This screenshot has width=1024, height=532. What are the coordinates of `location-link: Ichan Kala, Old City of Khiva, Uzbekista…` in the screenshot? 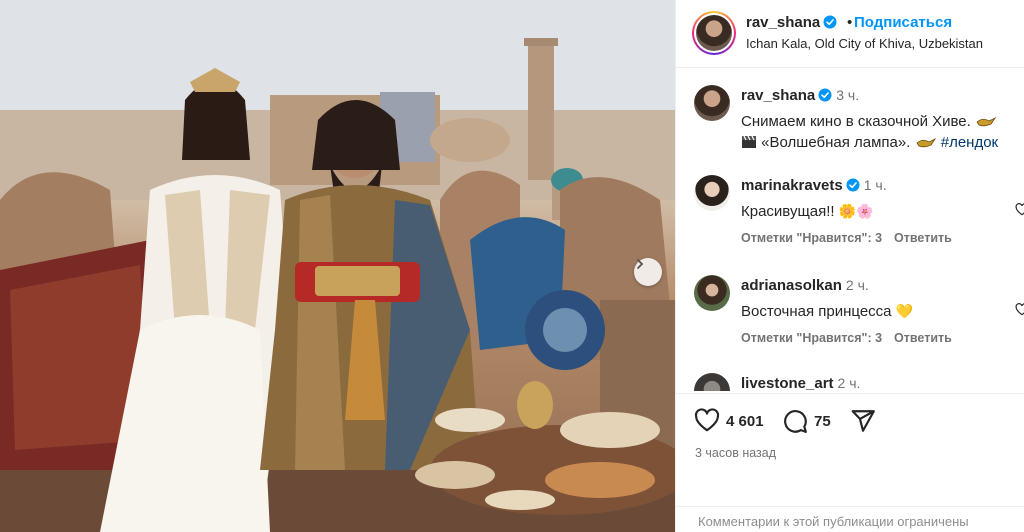 It's located at (864, 43).